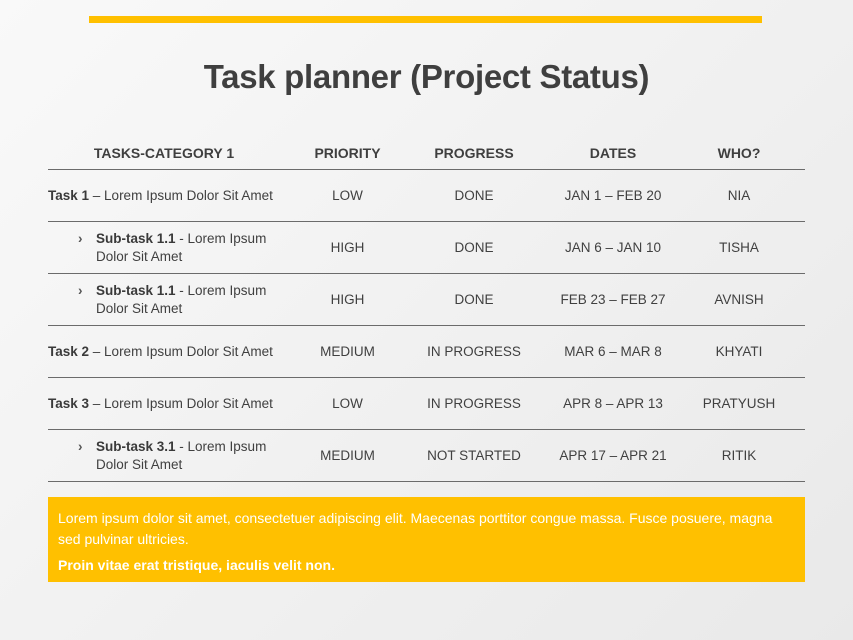 The width and height of the screenshot is (853, 640). Describe the element at coordinates (136, 446) in the screenshot. I see `task-name: Sub-task 3.1` at that location.